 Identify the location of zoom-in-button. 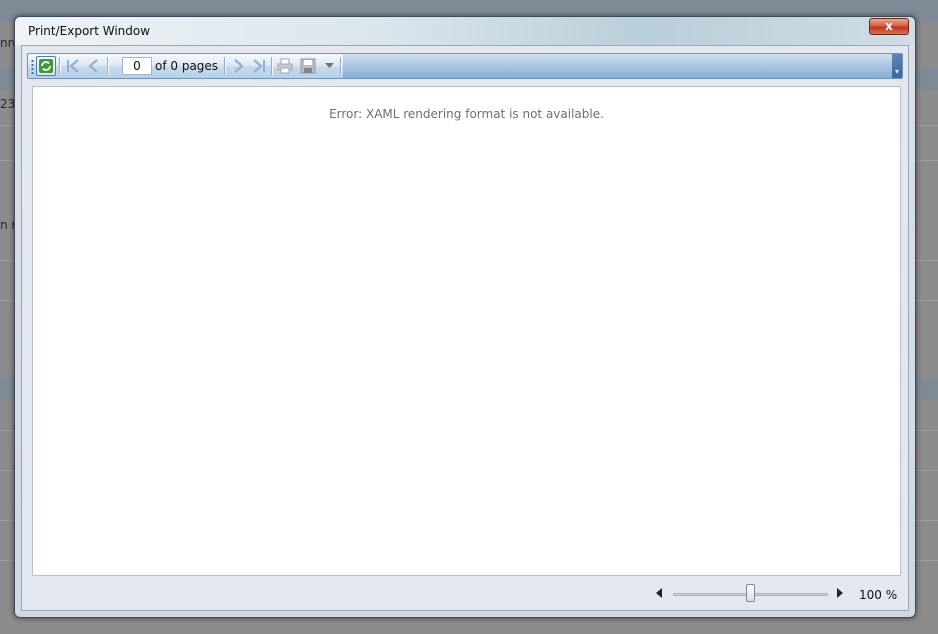
(839, 594).